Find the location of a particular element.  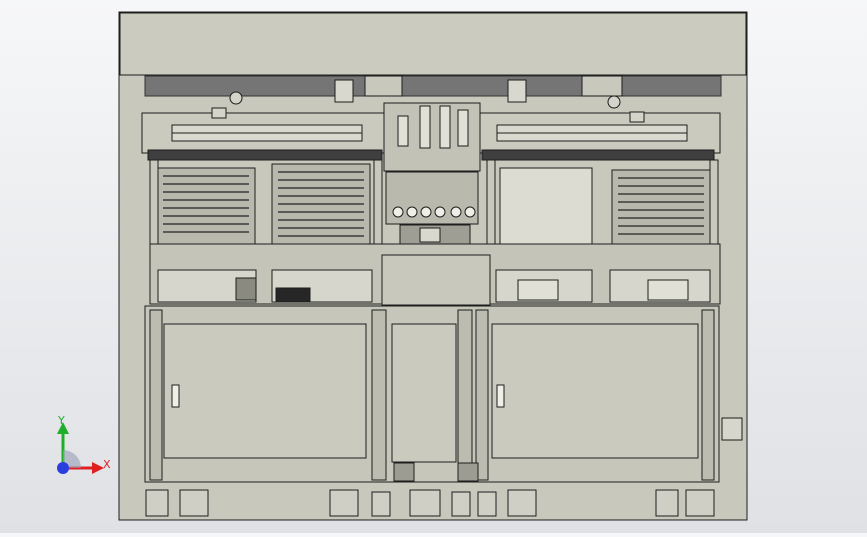

cabinet-door-center is located at coordinates (424, 393).